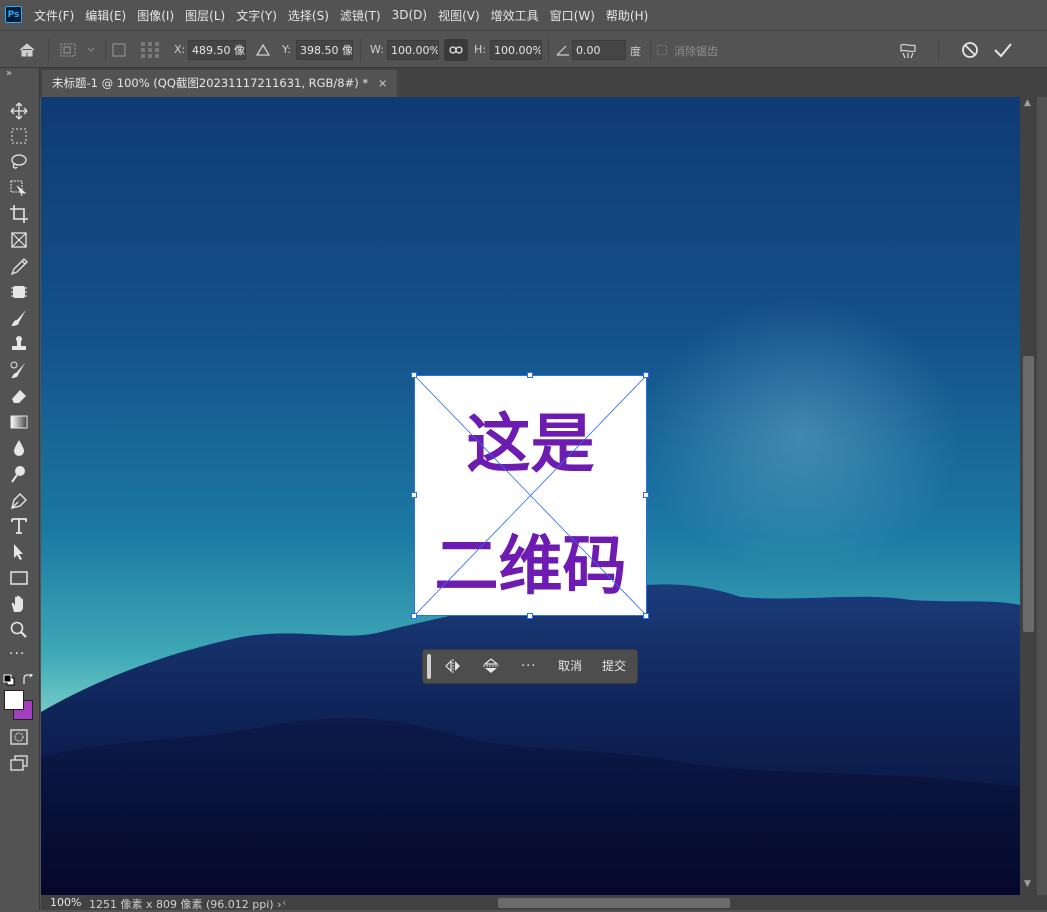 This screenshot has width=1047, height=912. Describe the element at coordinates (286, 49) in the screenshot. I see `y-label: Y:` at that location.